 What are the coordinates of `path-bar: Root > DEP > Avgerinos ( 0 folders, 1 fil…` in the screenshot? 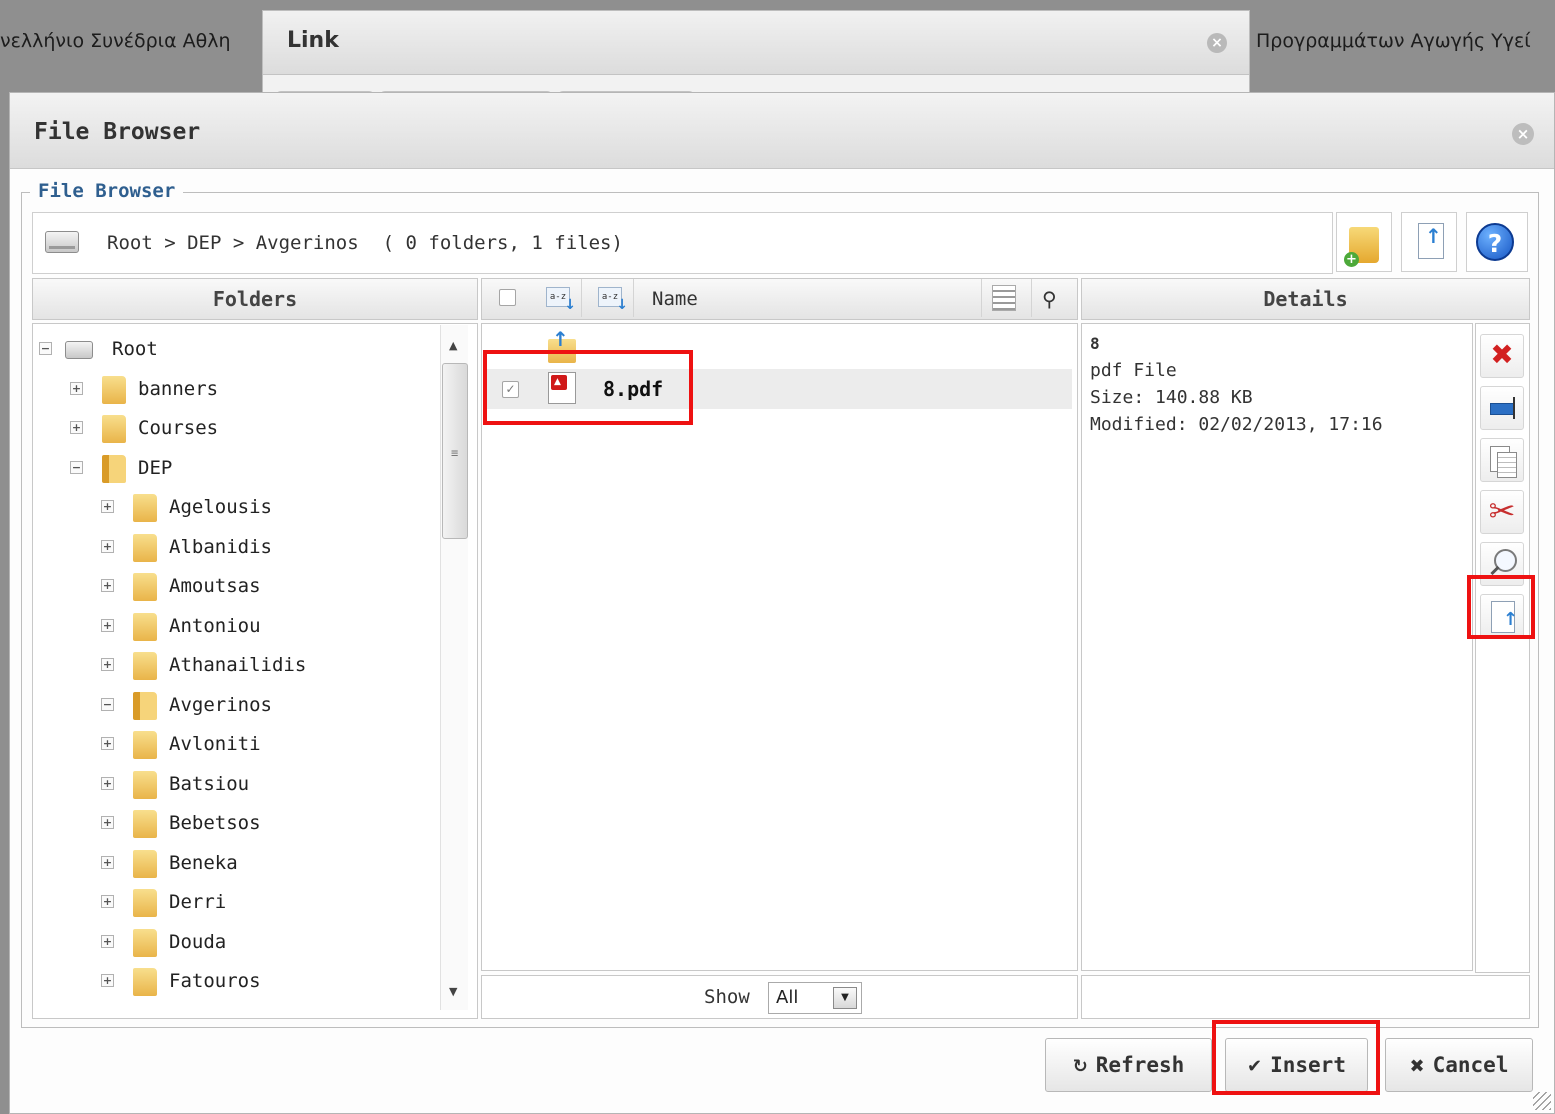 It's located at (682, 243).